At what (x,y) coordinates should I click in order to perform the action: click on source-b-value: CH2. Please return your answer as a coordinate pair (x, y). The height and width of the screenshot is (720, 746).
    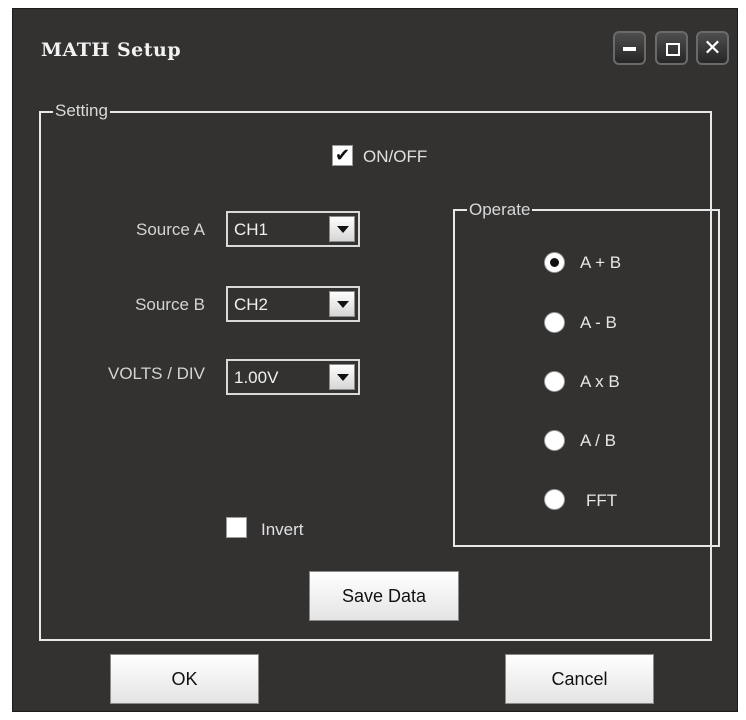
    Looking at the image, I should click on (251, 304).